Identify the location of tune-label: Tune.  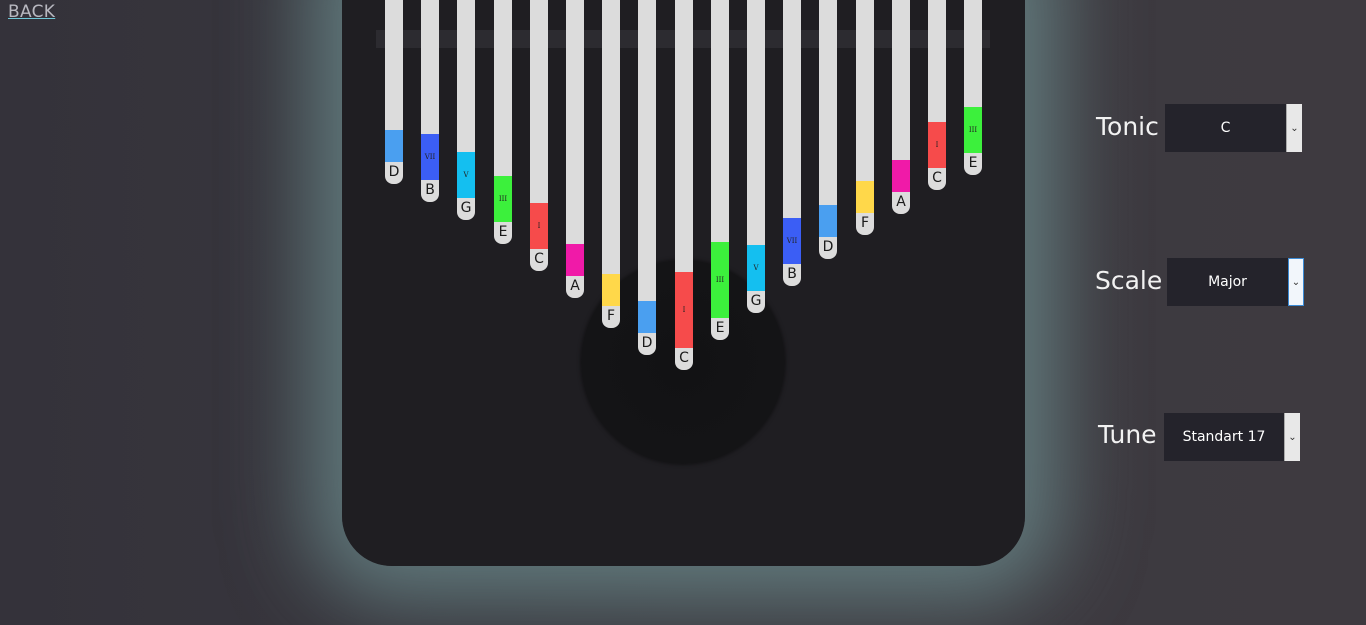
(1127, 434).